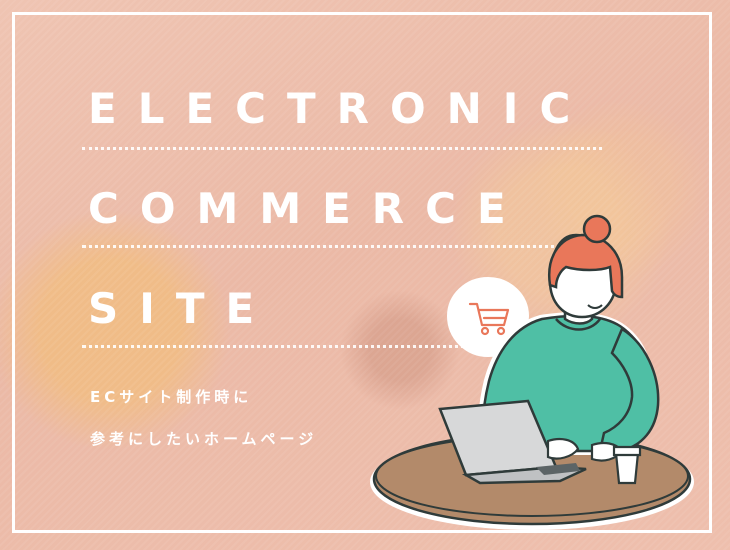 The width and height of the screenshot is (730, 550). Describe the element at coordinates (182, 308) in the screenshot. I see `title-line-3: SITE` at that location.